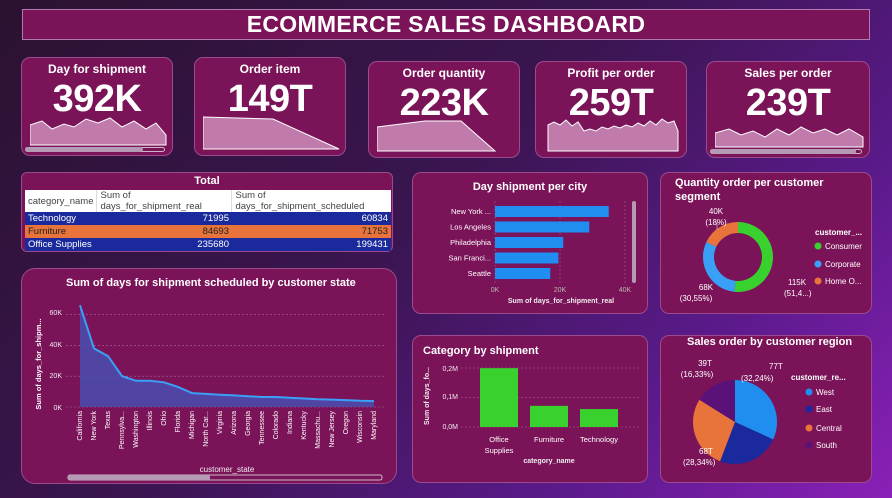 Image resolution: width=892 pixels, height=498 pixels. I want to click on kpi-card-sales-per-order: Sales per order 239T, so click(788, 109).